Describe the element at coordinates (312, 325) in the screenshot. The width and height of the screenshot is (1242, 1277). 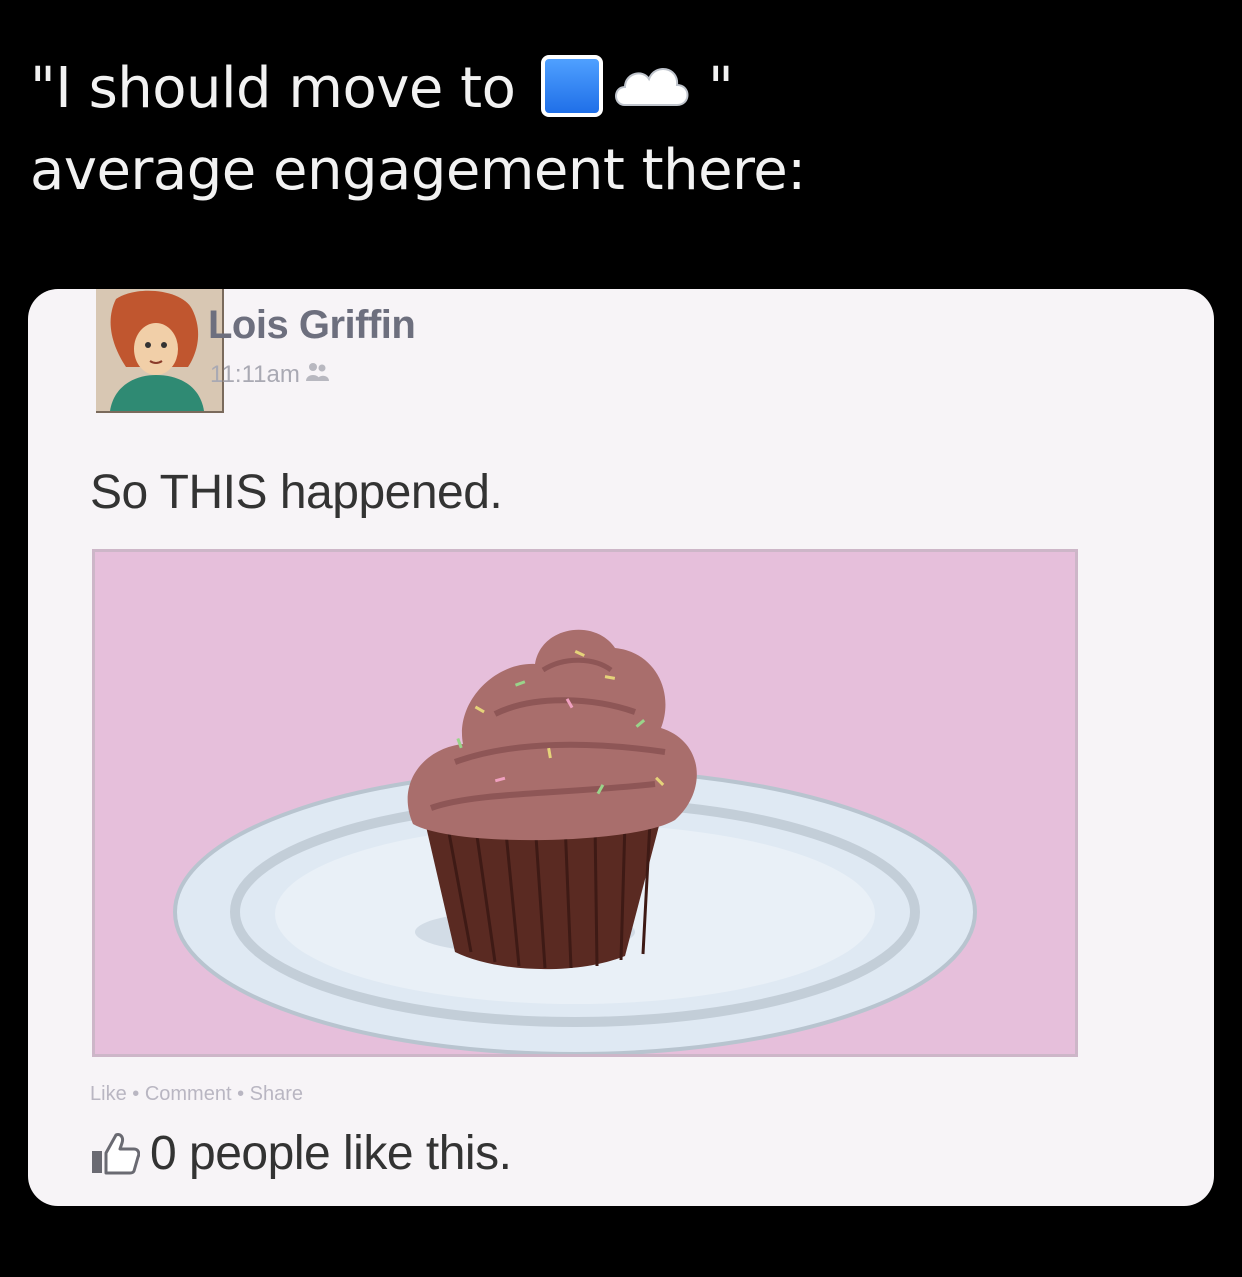
I see `author-name: Lois Griffin` at that location.